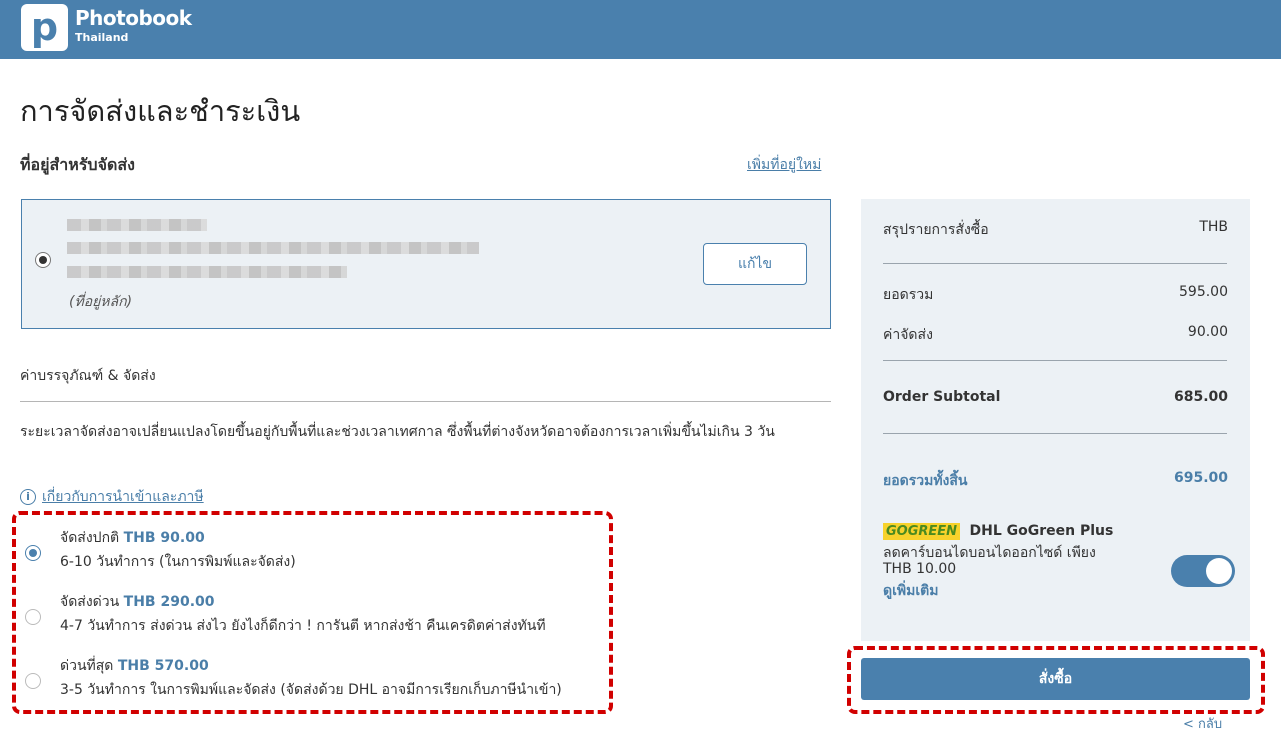 This screenshot has height=732, width=1281. I want to click on gogreen-more-link: ดูเพิ่มเติม, so click(910, 591).